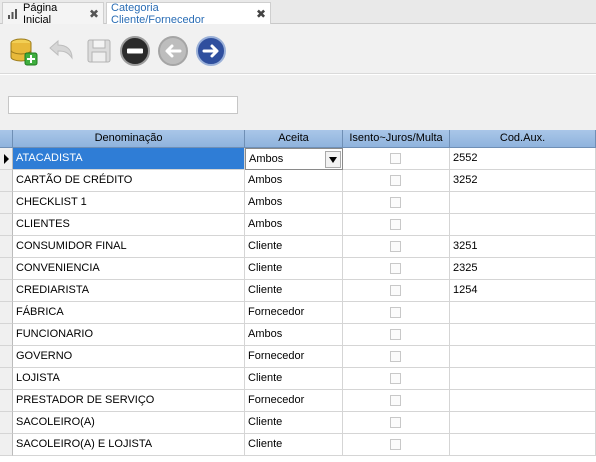 This screenshot has width=596, height=462. What do you see at coordinates (129, 247) in the screenshot?
I see `cell-denominacao: CONSUMIDOR FINAL` at bounding box center [129, 247].